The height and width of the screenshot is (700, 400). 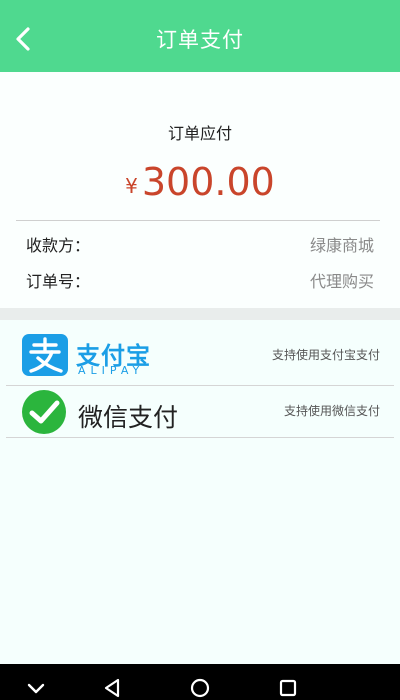 I want to click on amount-value: 300.00, so click(x=208, y=182).